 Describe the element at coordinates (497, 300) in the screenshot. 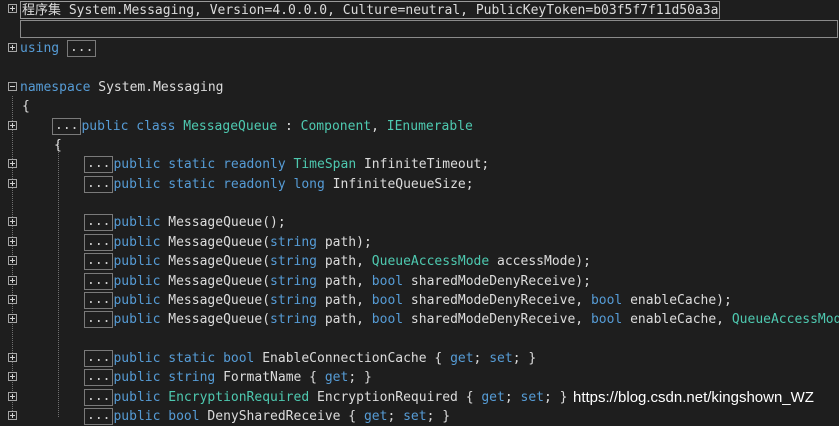

I see `param: sharedModeDenyReceive,` at that location.